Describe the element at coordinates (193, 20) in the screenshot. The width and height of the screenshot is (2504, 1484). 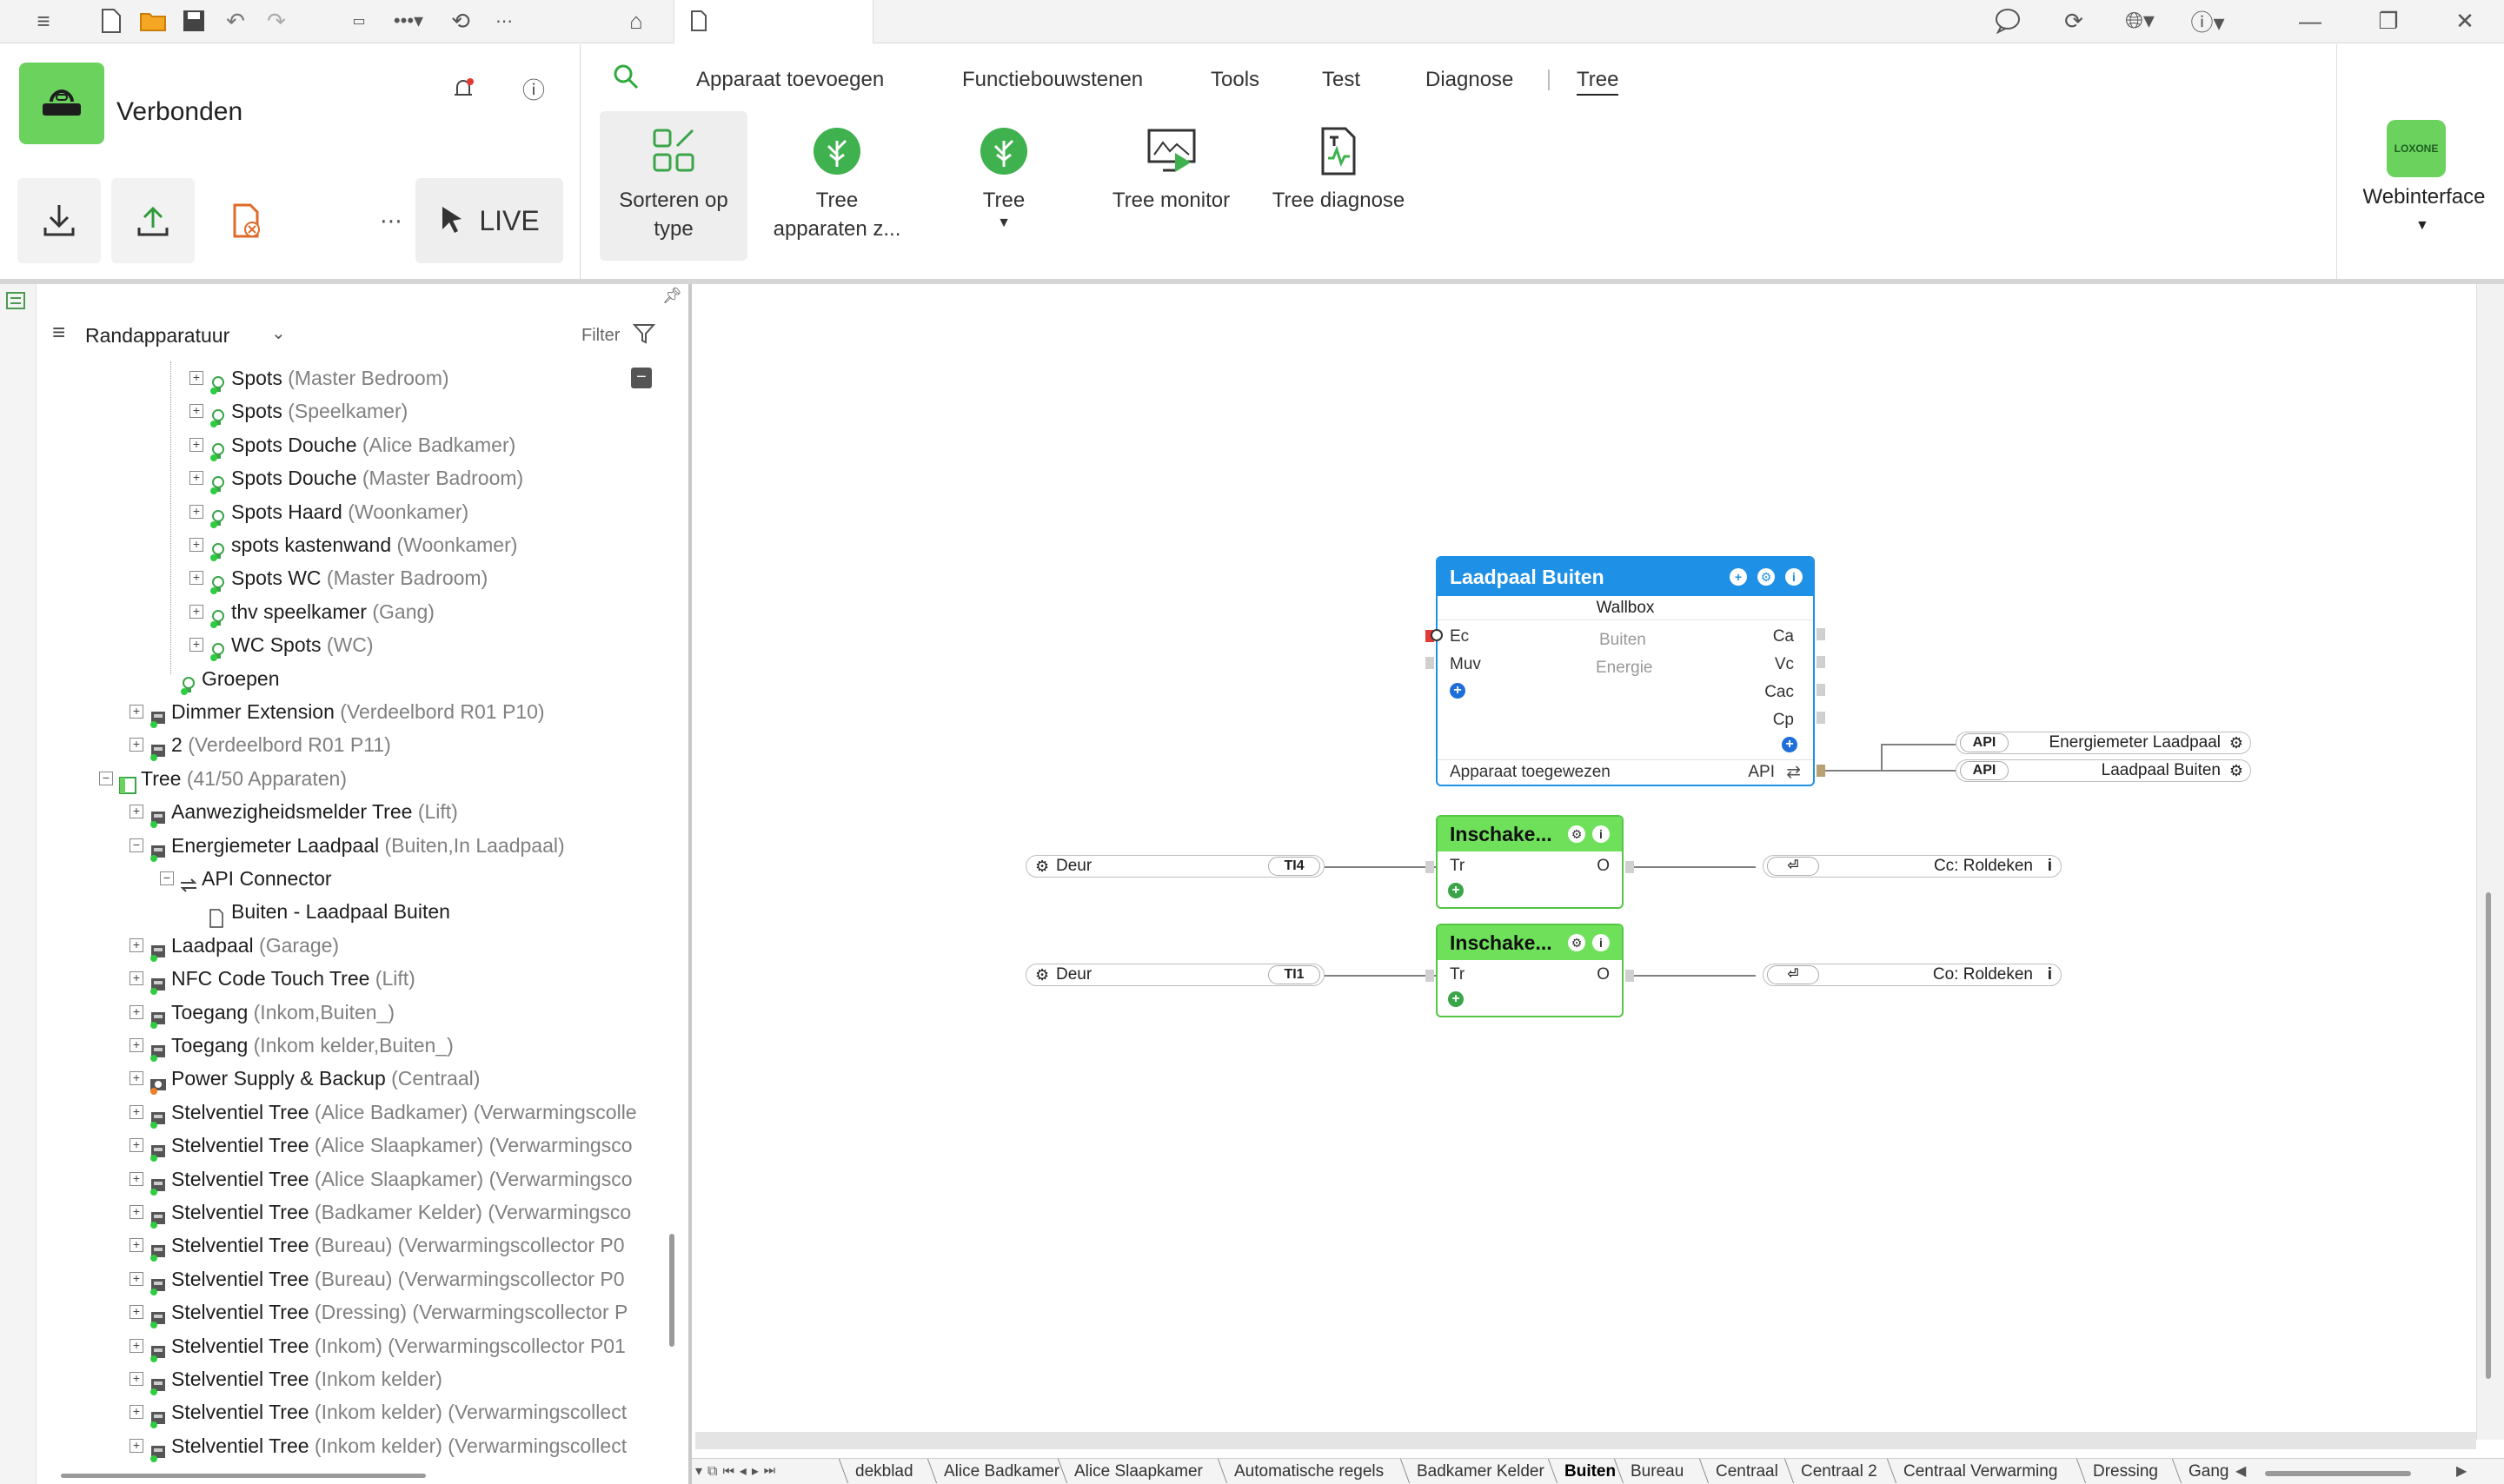
I see `save-icon` at that location.